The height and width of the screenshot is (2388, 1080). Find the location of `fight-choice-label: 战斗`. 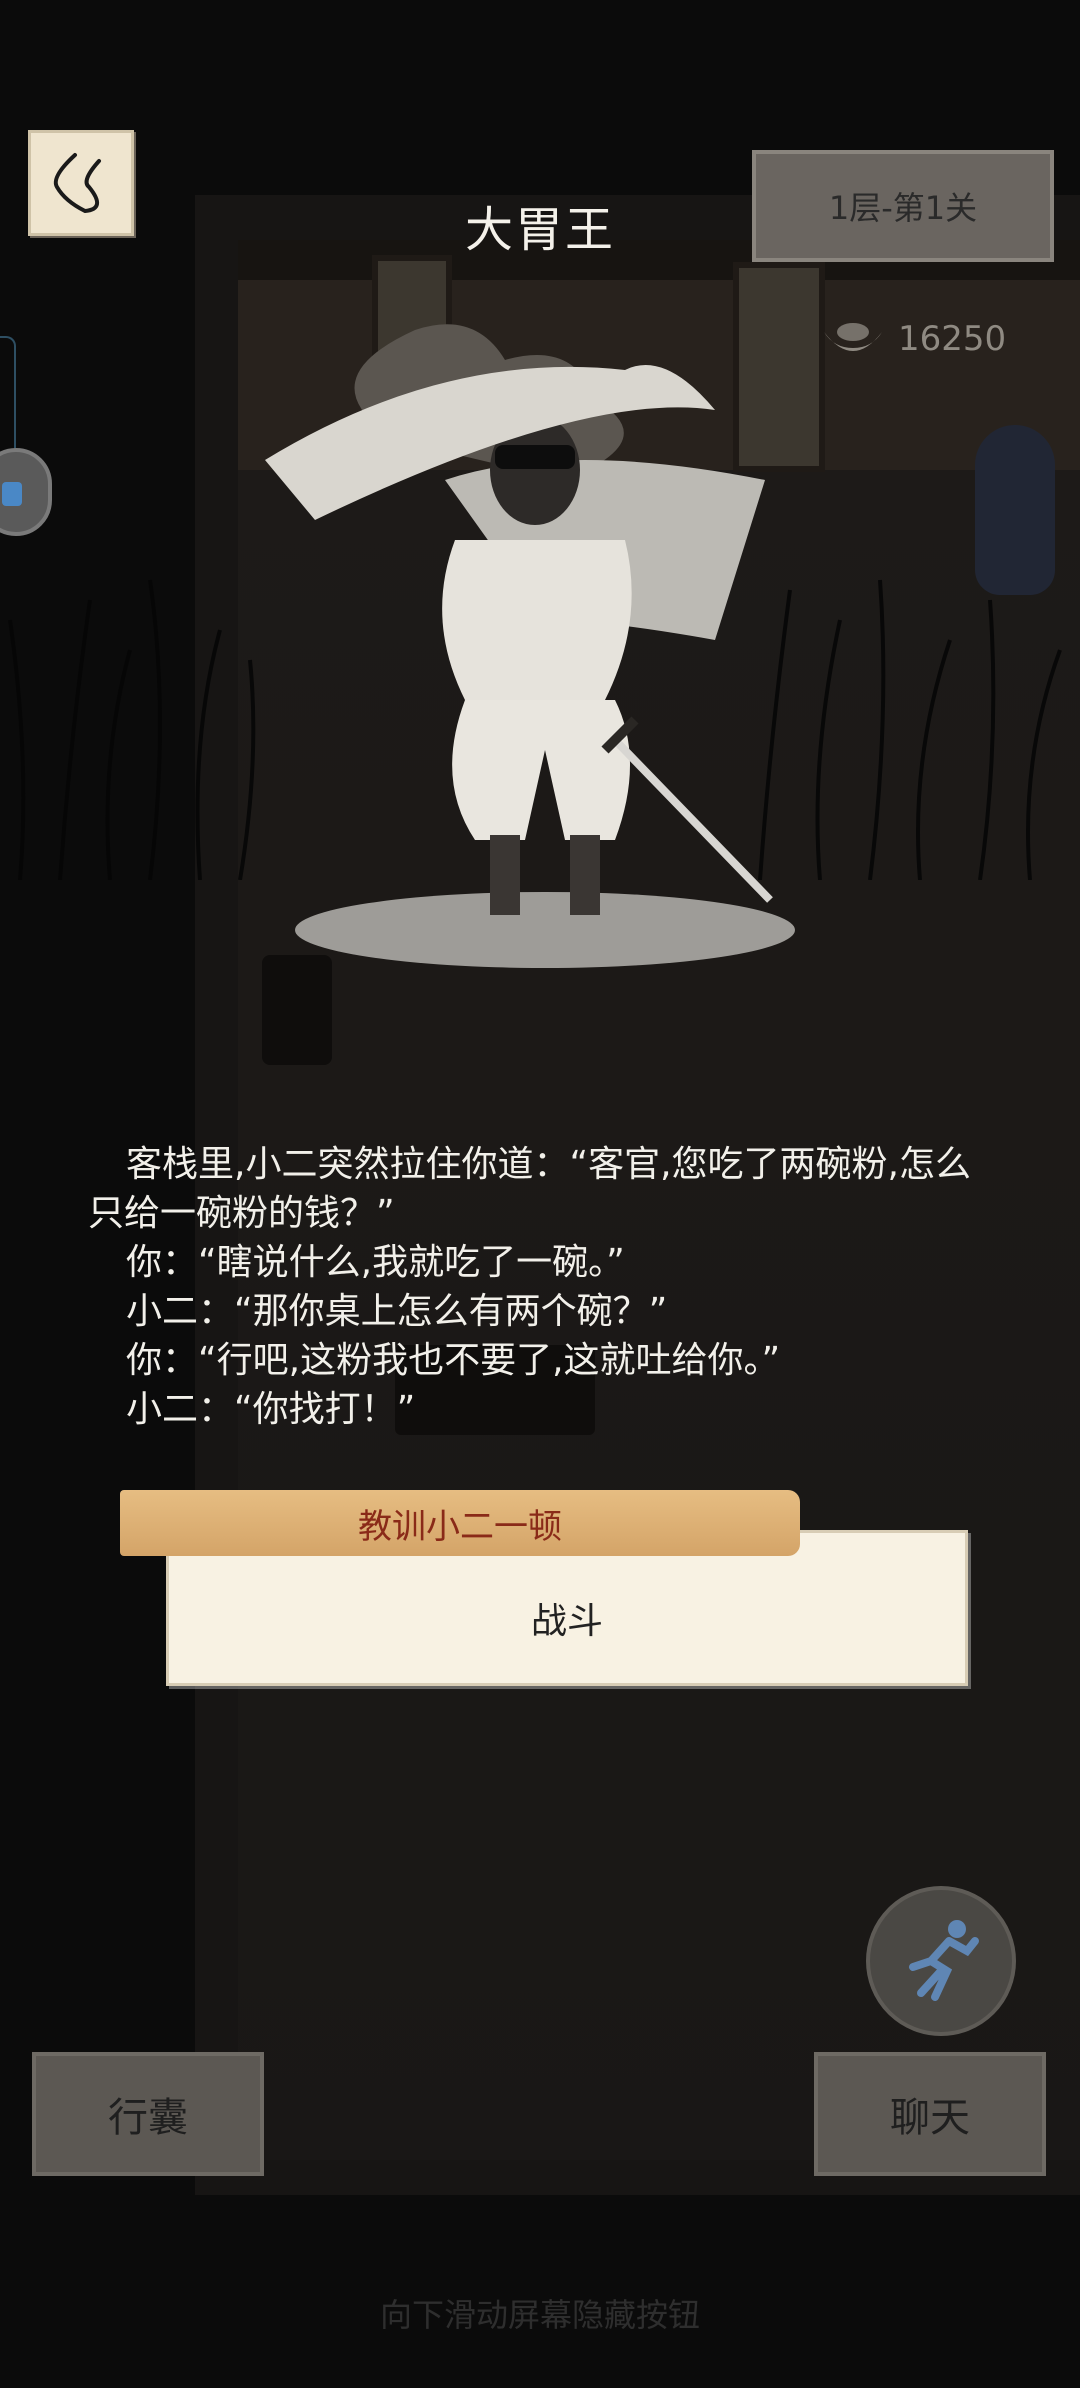

fight-choice-label: 战斗 is located at coordinates (566, 1621).